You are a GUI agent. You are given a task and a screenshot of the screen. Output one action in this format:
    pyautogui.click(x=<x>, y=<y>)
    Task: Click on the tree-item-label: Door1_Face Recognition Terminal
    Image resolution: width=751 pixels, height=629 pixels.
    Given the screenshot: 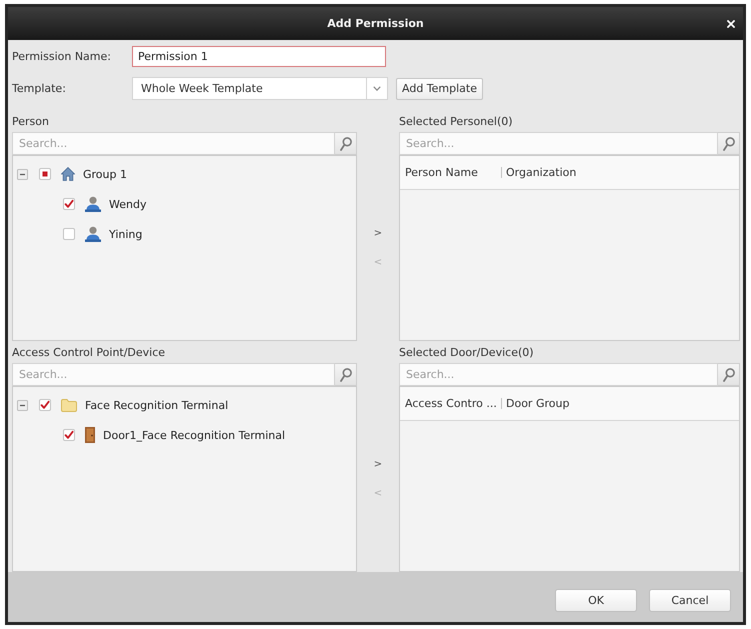 What is the action you would take?
    pyautogui.click(x=194, y=435)
    